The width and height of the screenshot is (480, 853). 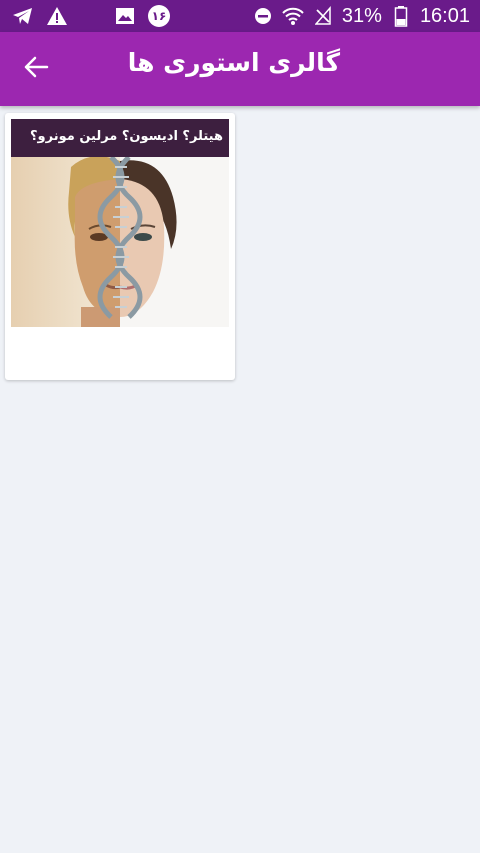 What do you see at coordinates (233, 62) in the screenshot?
I see `page-title: گالری استوری ها` at bounding box center [233, 62].